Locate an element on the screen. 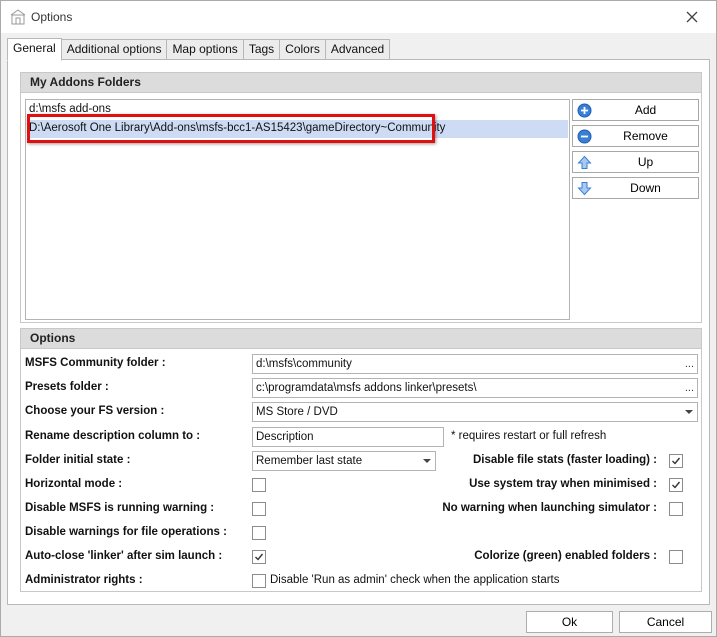  close-icon is located at coordinates (692, 17).